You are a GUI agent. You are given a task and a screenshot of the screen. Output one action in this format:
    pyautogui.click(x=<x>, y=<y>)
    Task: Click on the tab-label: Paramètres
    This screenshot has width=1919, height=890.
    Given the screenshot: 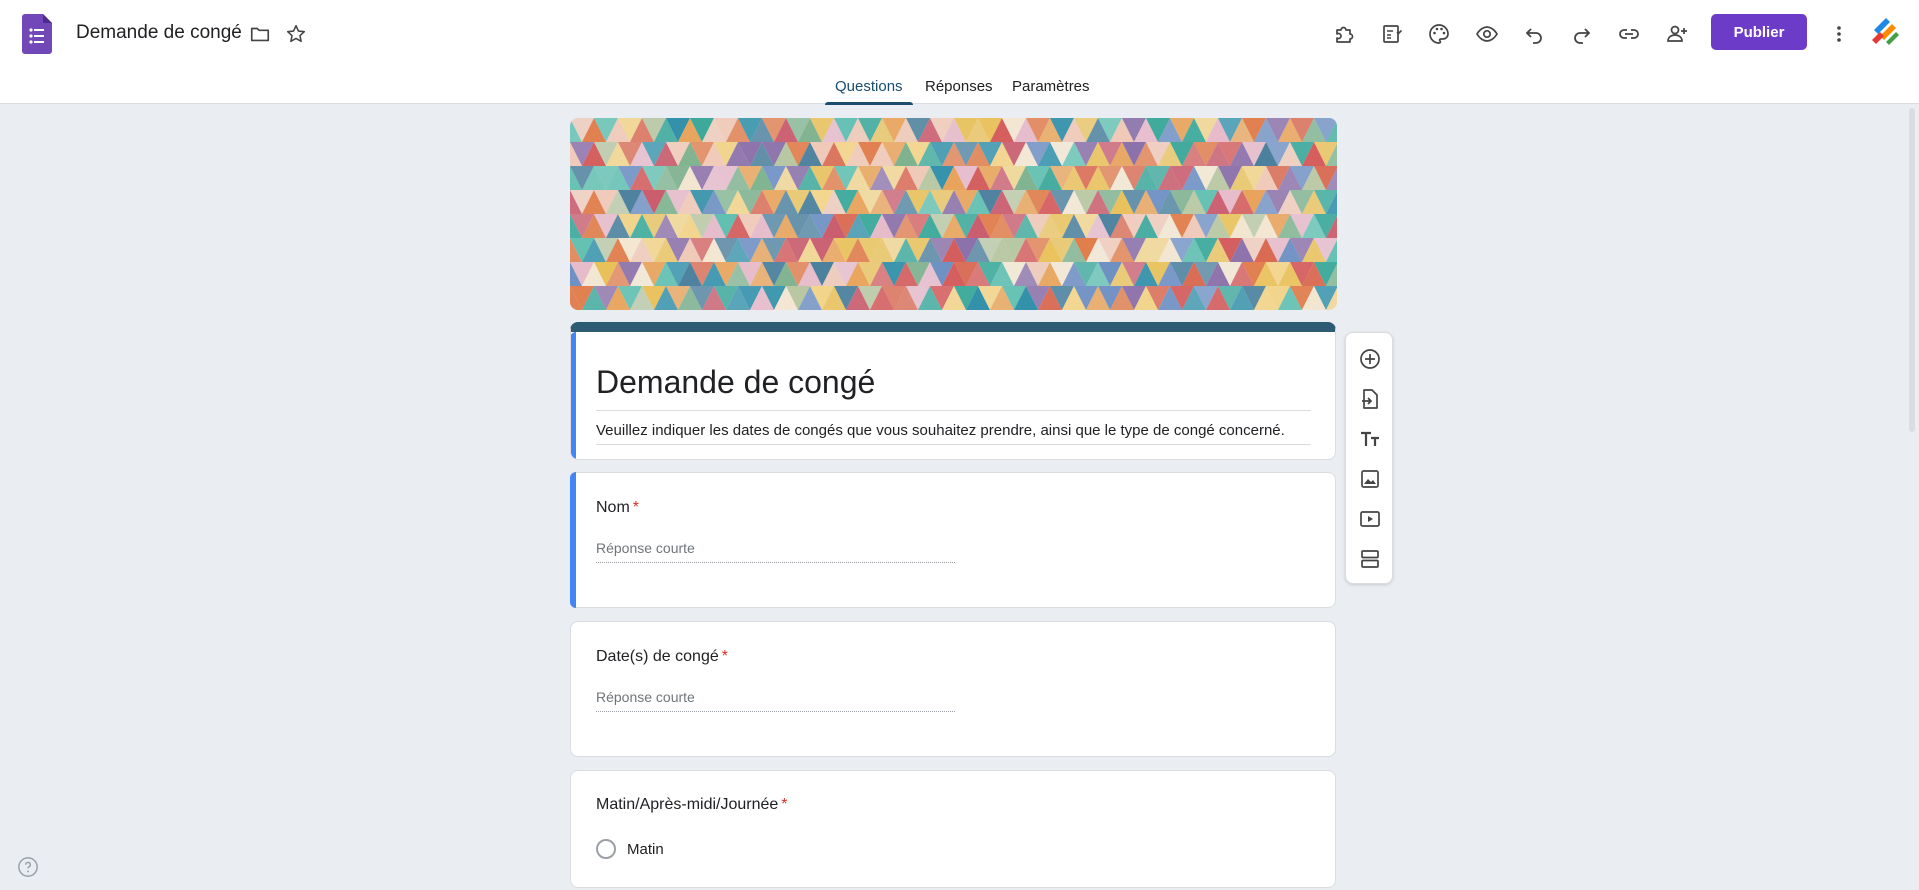 What is the action you would take?
    pyautogui.click(x=1051, y=86)
    